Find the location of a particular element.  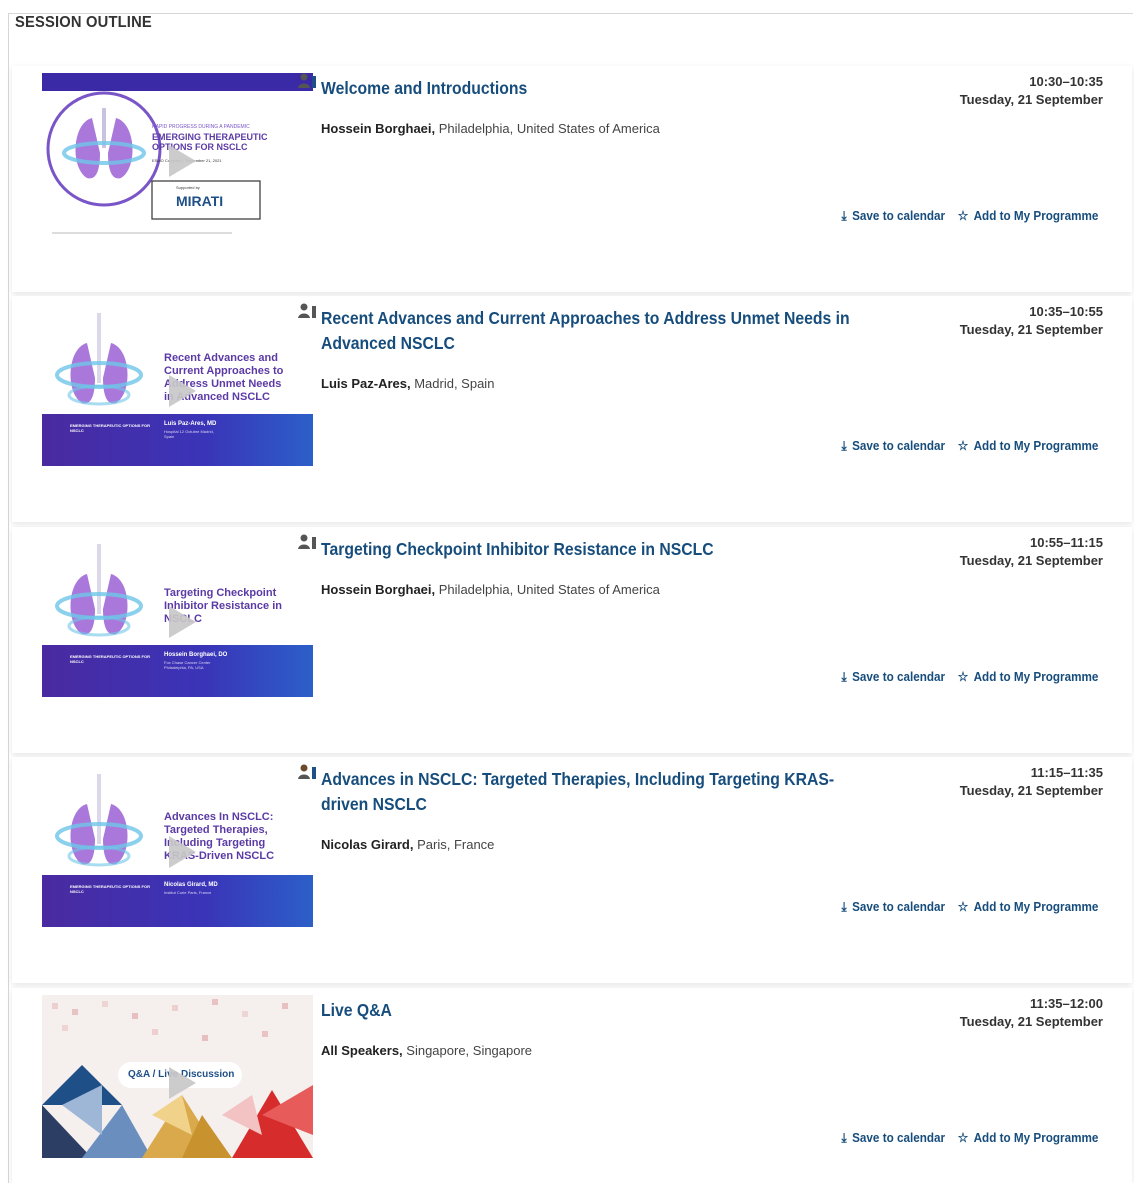

time-range: 11:15–11:35 is located at coordinates (1066, 772).